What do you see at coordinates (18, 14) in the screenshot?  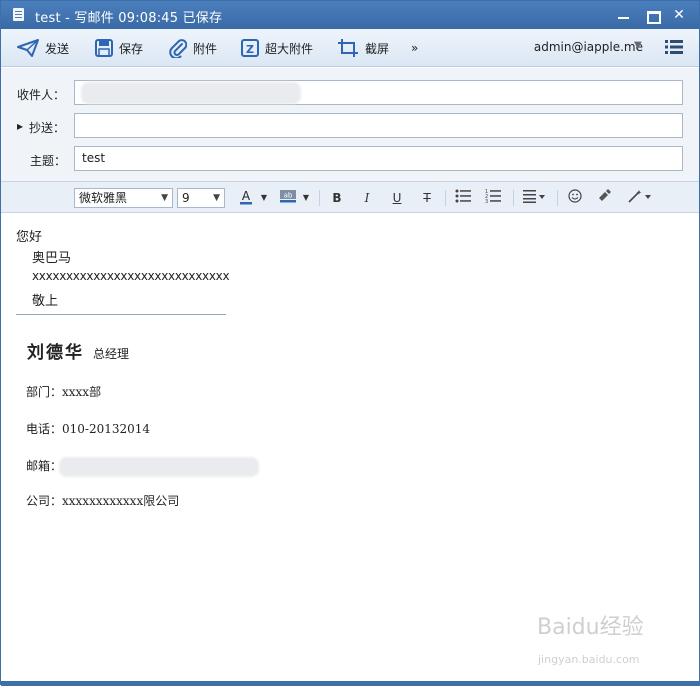 I see `document-icon` at bounding box center [18, 14].